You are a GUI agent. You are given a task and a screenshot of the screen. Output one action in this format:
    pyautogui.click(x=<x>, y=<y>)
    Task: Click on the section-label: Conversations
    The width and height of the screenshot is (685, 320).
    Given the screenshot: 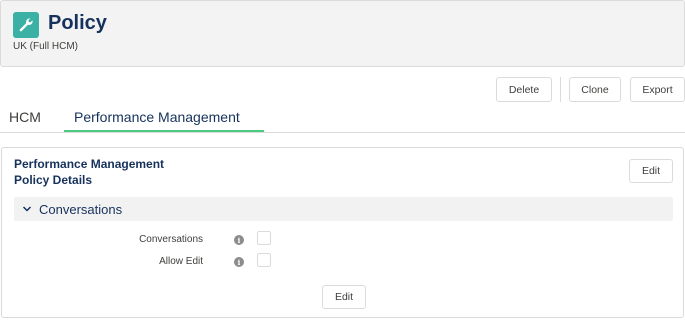 What is the action you would take?
    pyautogui.click(x=81, y=209)
    